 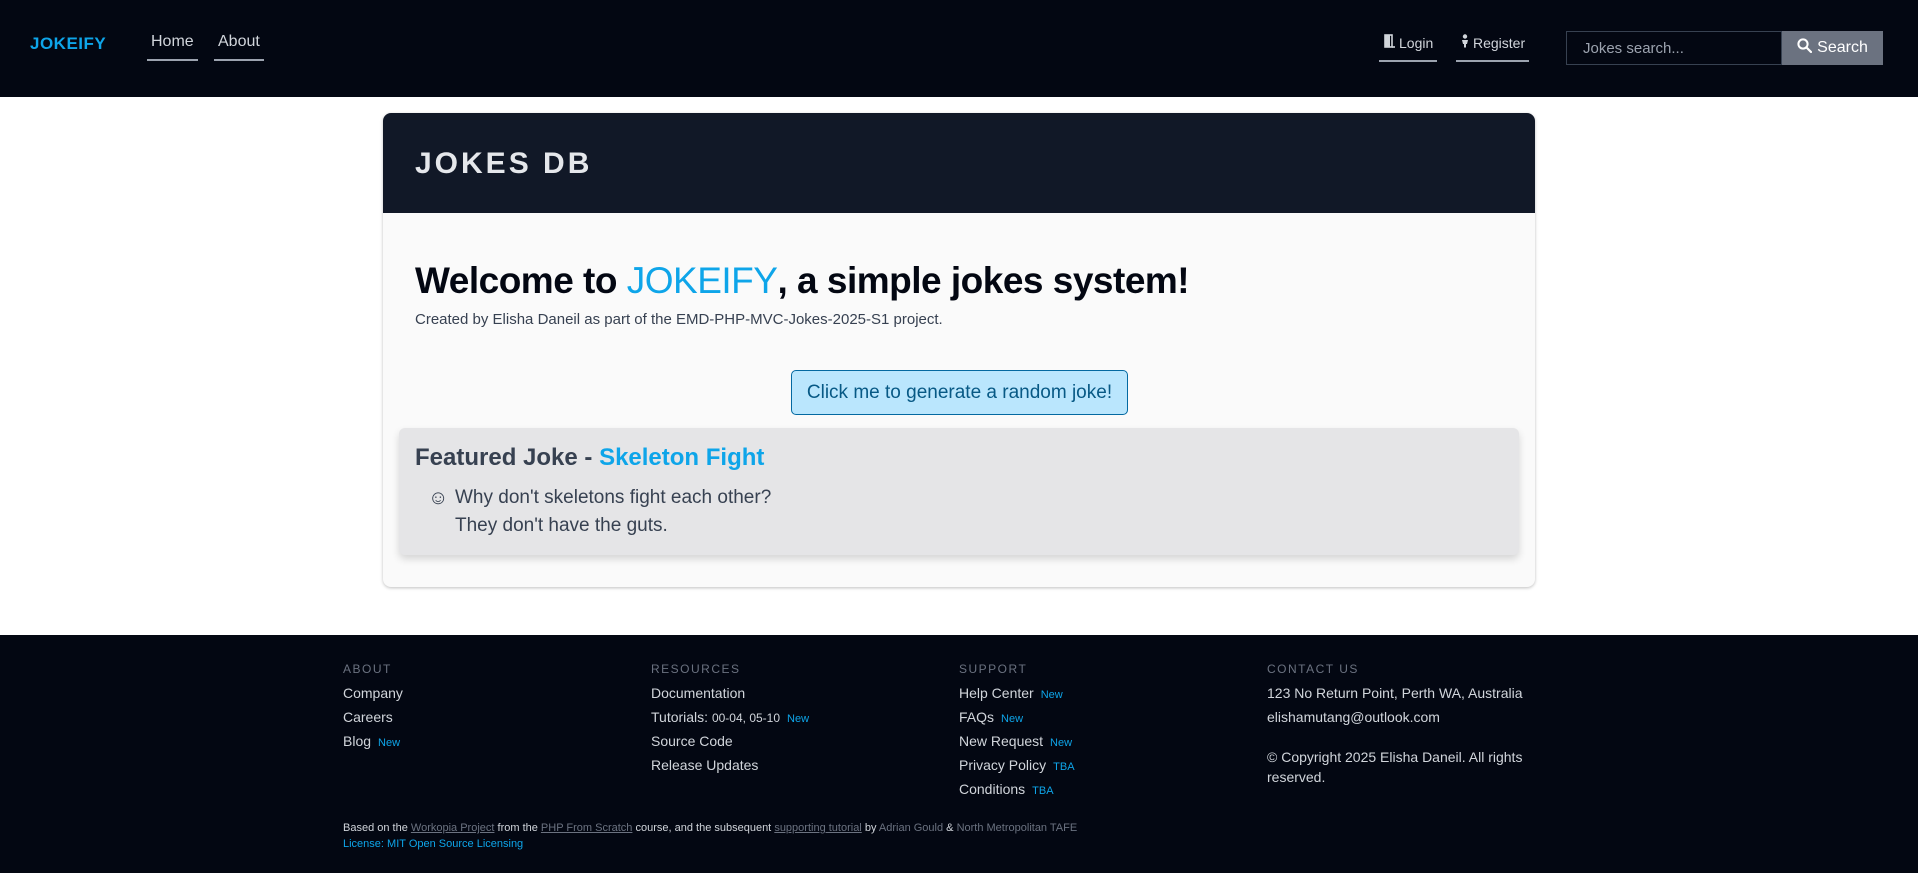 I want to click on joke-line-2: They don't have the guts., so click(x=561, y=525).